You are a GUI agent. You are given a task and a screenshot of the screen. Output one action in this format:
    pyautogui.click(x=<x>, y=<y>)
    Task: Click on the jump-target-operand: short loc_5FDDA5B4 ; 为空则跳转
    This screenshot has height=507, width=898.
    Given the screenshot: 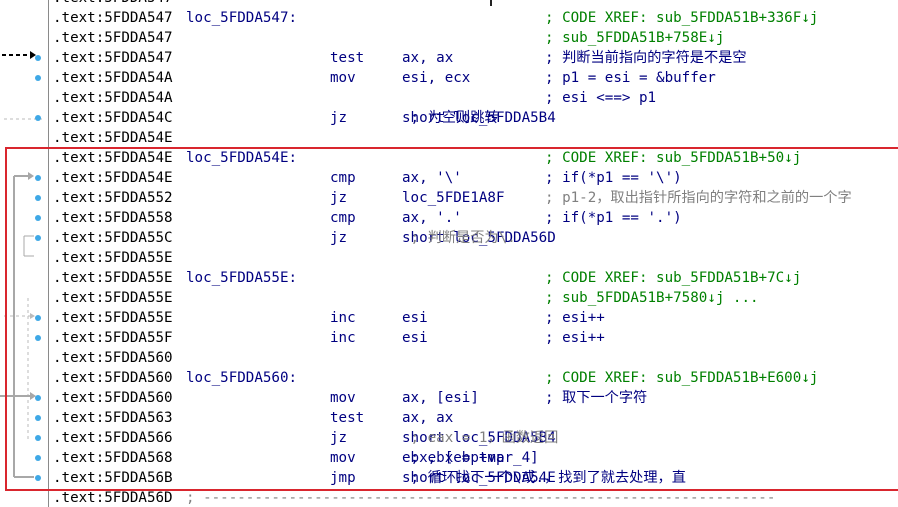 What is the action you would take?
    pyautogui.click(x=479, y=118)
    